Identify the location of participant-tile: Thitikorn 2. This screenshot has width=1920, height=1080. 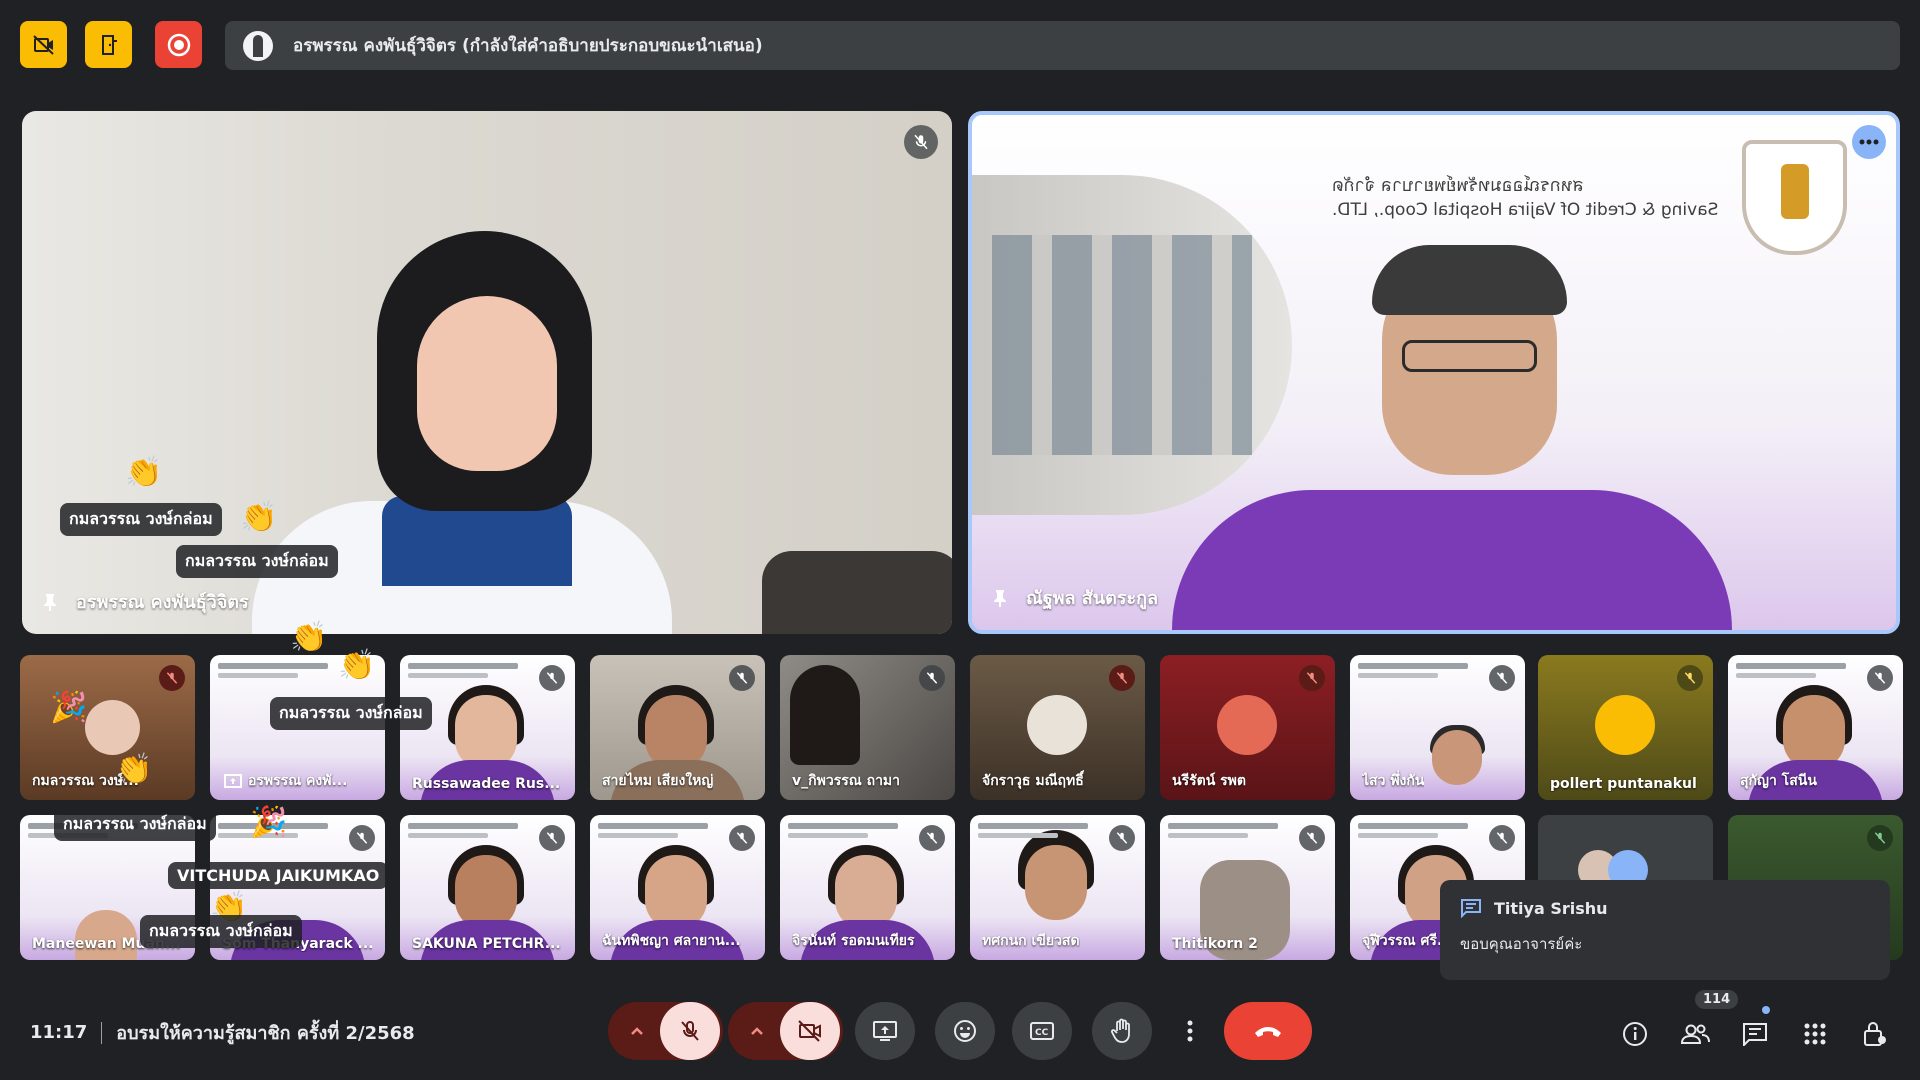
(1247, 887).